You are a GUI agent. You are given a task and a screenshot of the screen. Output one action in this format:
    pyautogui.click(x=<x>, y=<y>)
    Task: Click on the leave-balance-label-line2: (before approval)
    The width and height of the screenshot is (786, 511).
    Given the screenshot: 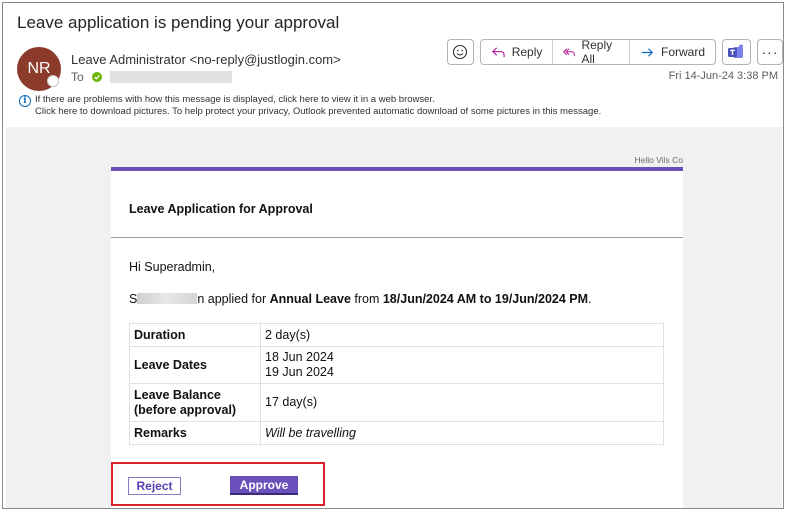 What is the action you would take?
    pyautogui.click(x=185, y=409)
    